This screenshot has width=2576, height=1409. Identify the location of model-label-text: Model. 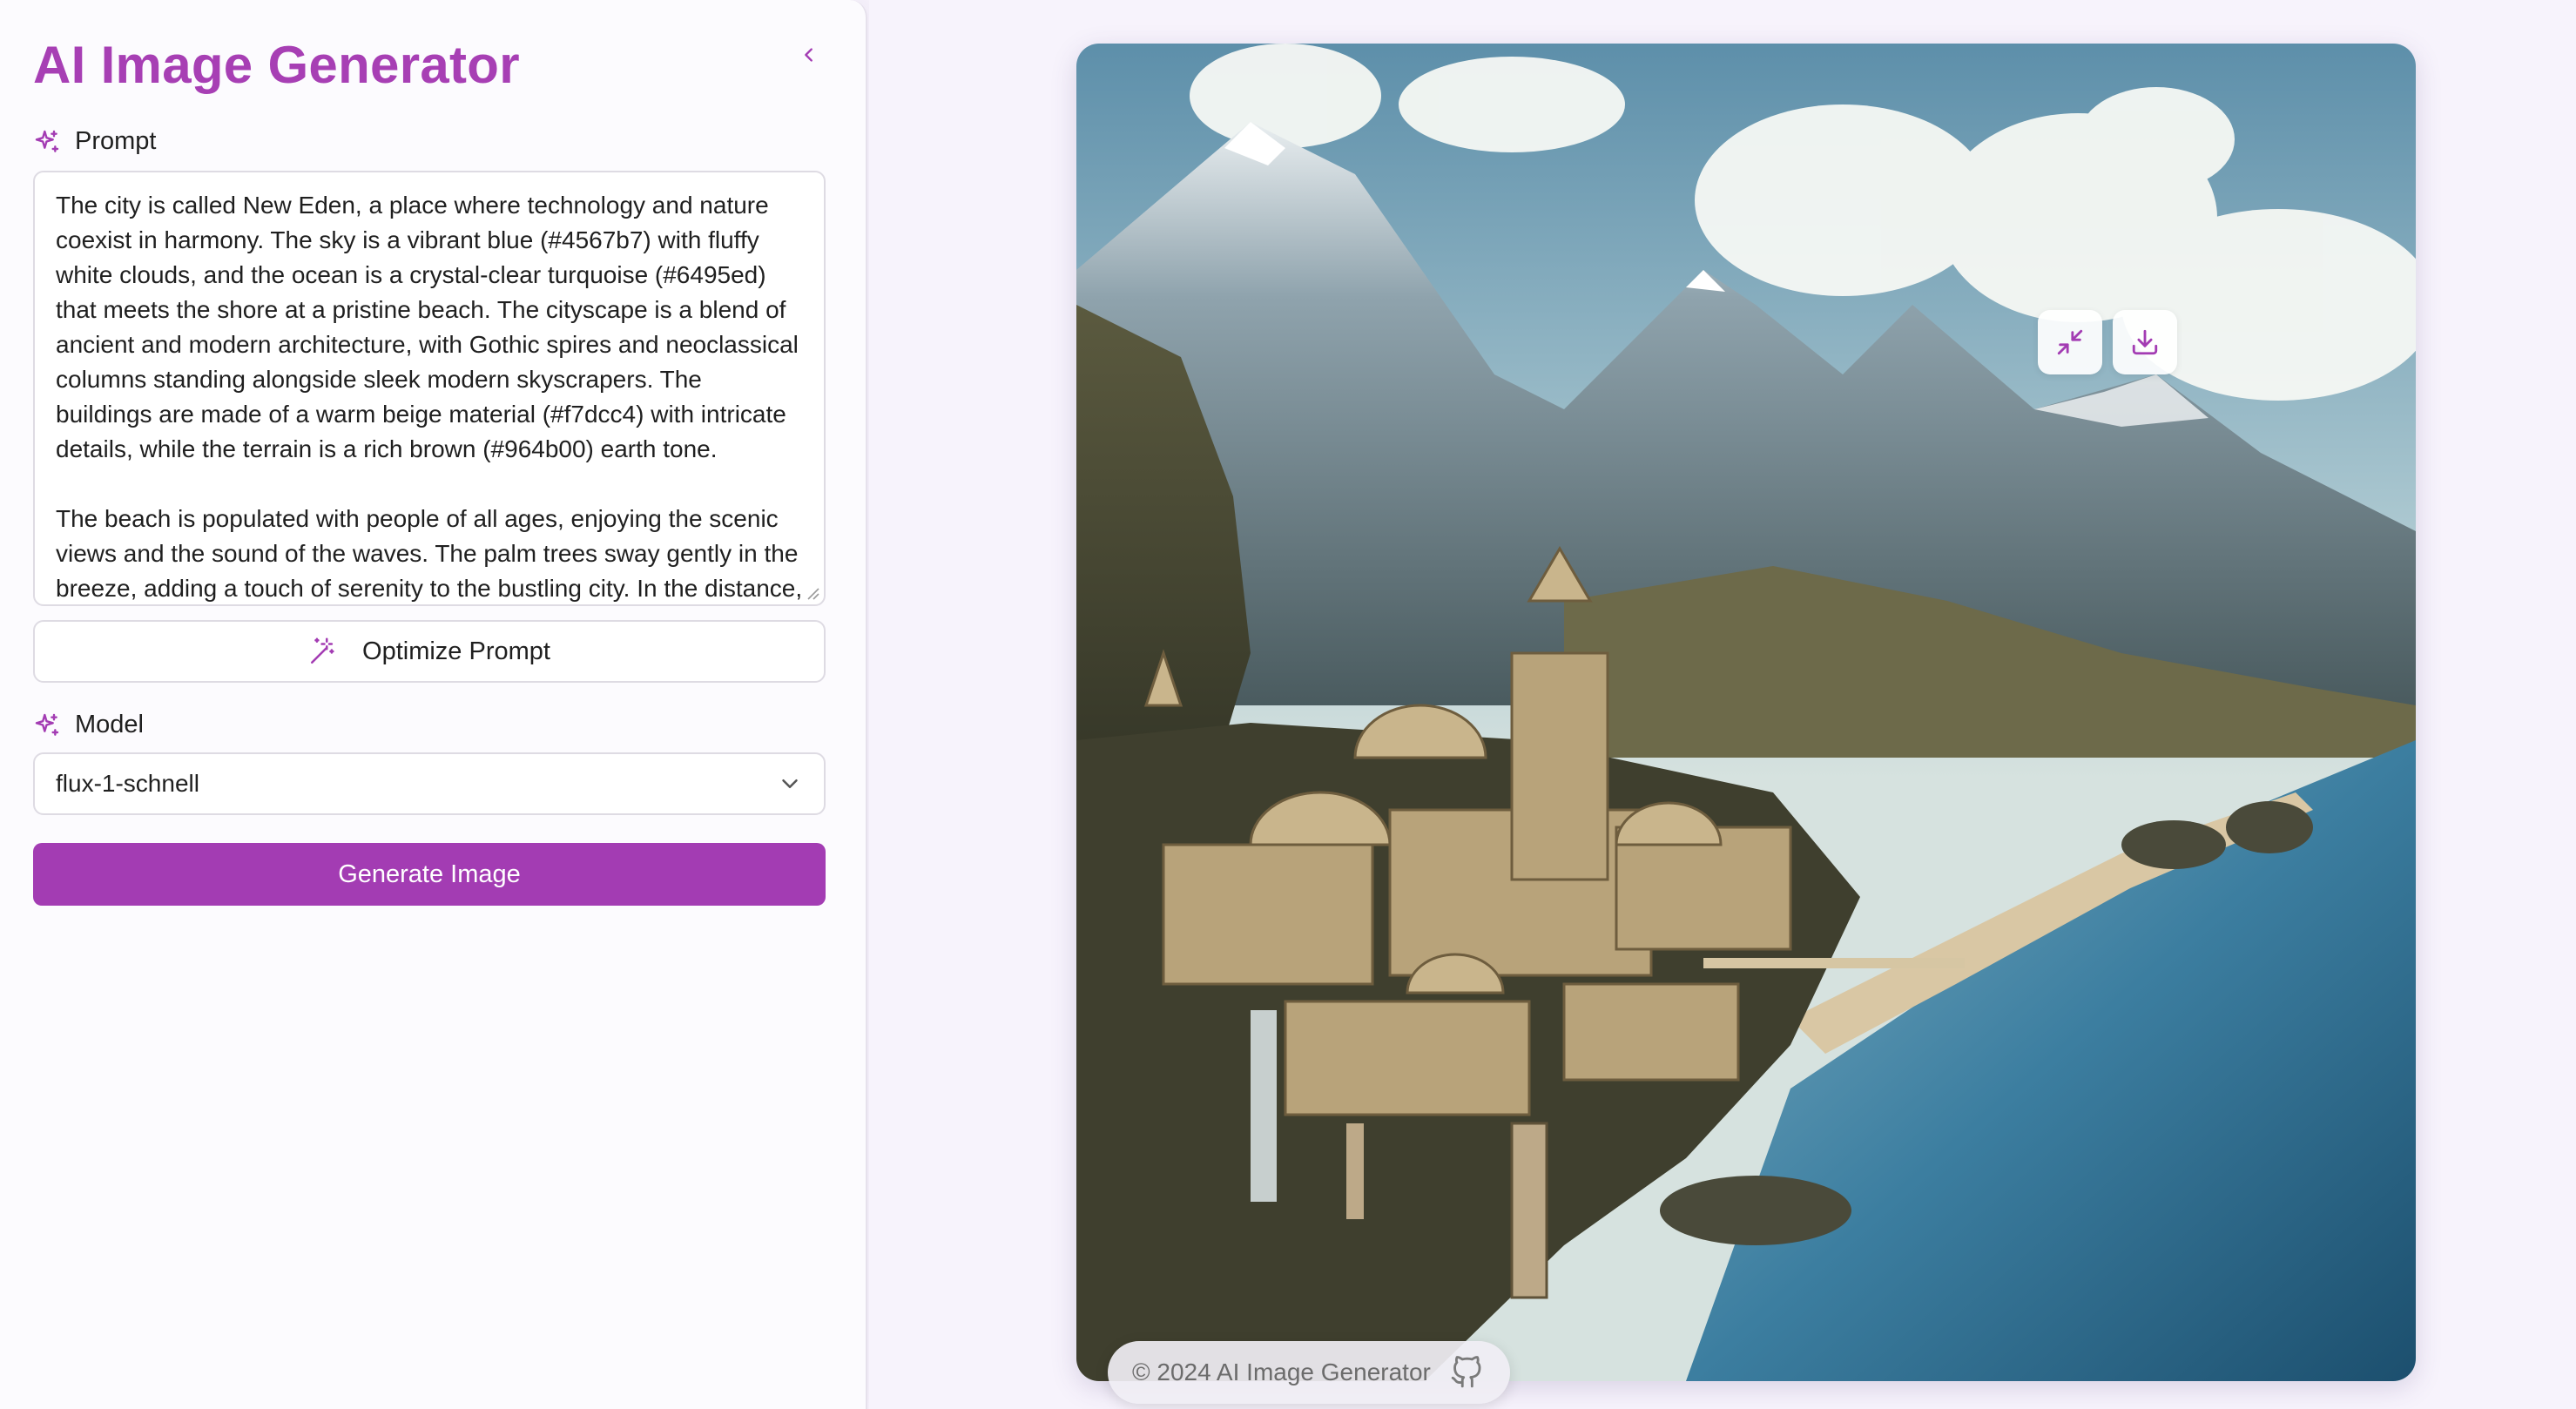
(109, 724).